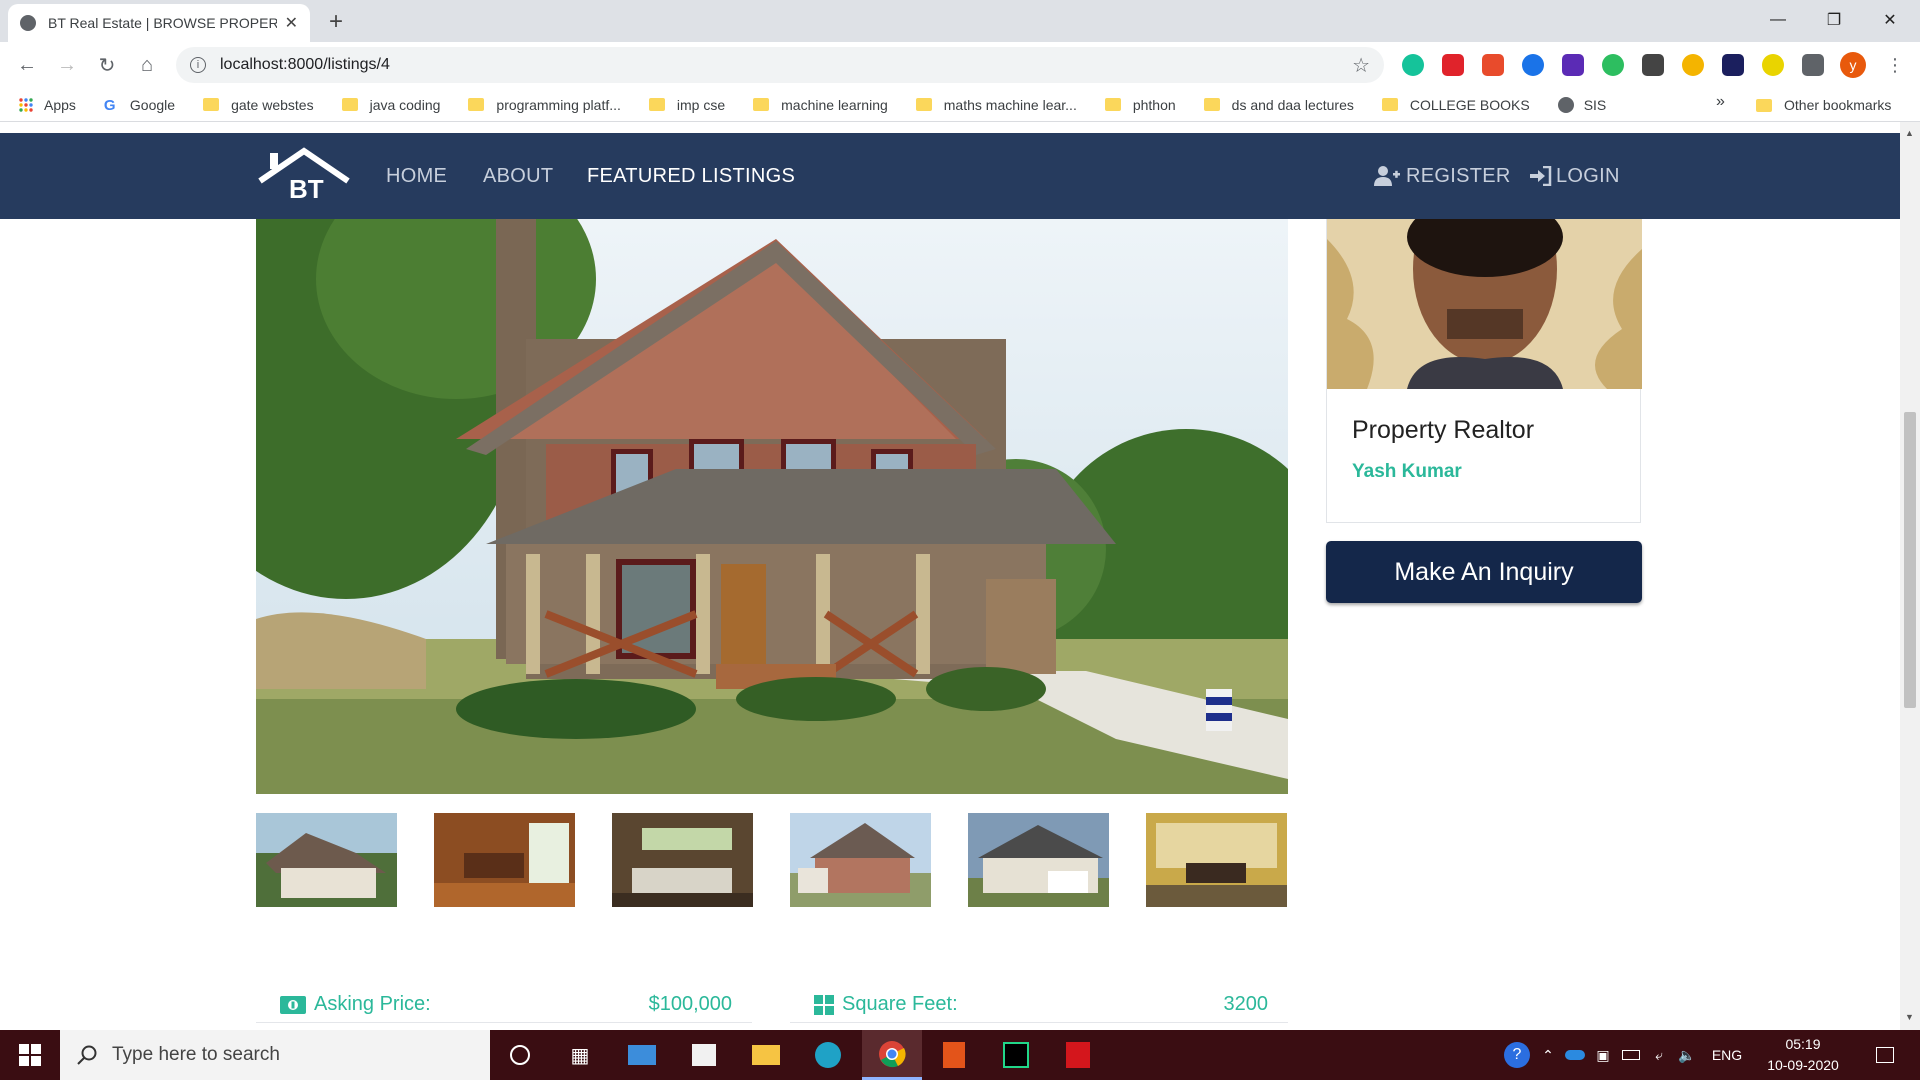  Describe the element at coordinates (1813, 65) in the screenshot. I see `extensions-puzzle-icon` at that location.